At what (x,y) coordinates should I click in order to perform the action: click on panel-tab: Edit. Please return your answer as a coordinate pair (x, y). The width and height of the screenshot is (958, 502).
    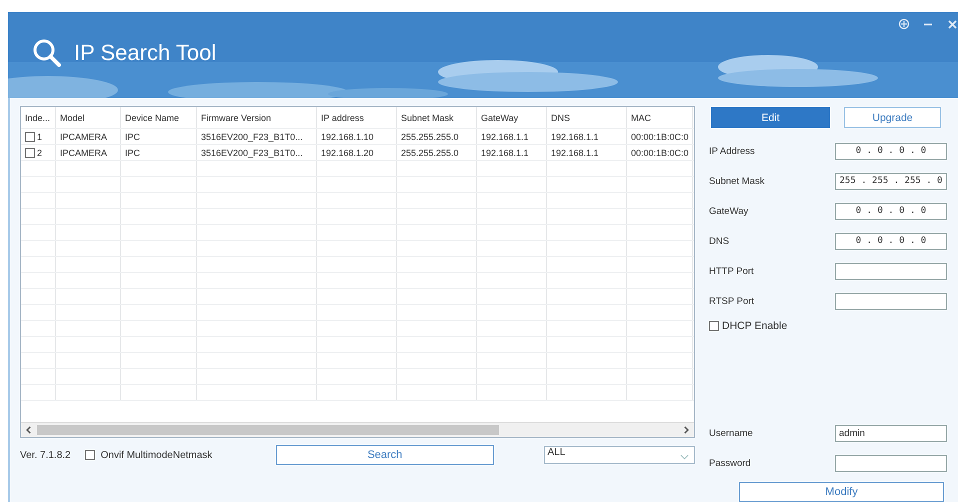
    Looking at the image, I should click on (770, 117).